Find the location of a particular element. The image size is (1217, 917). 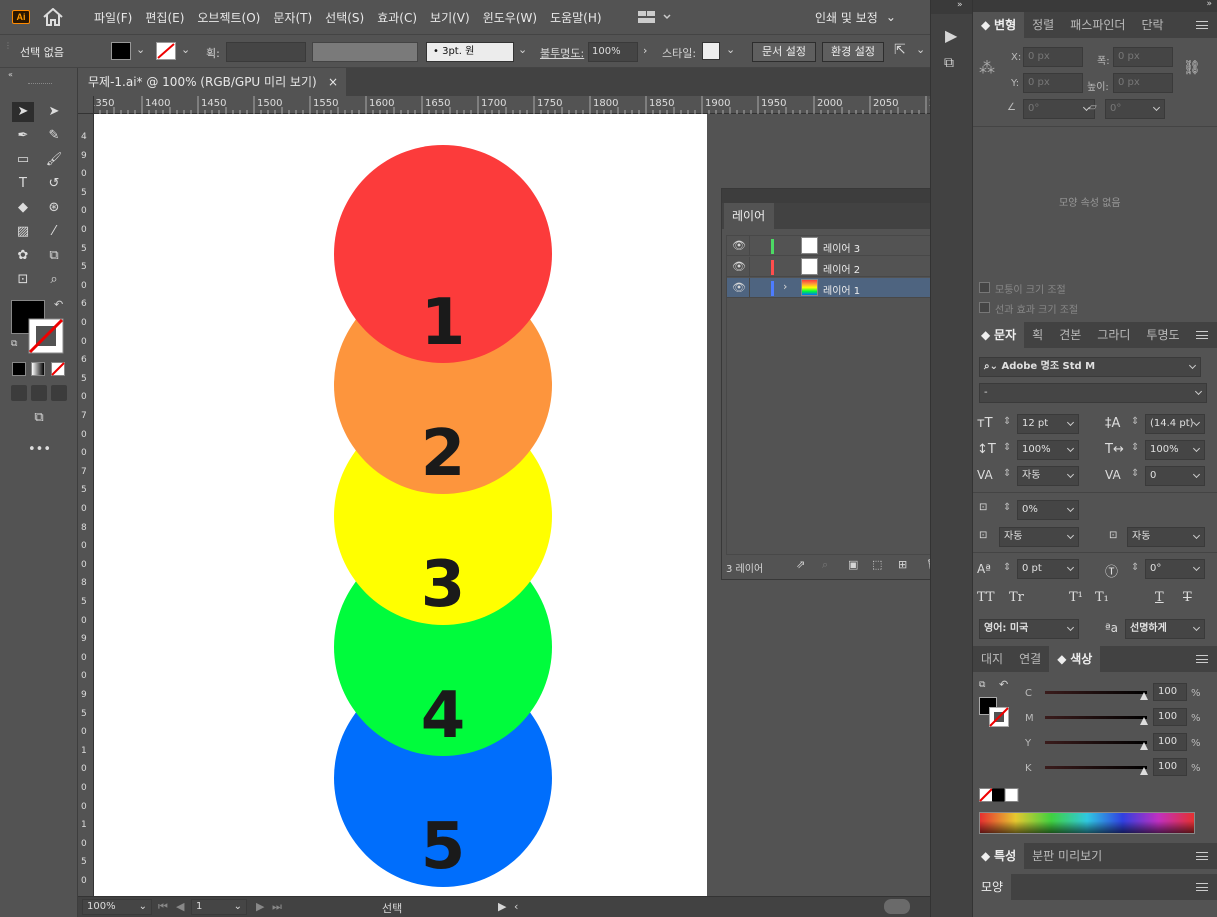

eraser-tool-icon: ◆ is located at coordinates (23, 208).